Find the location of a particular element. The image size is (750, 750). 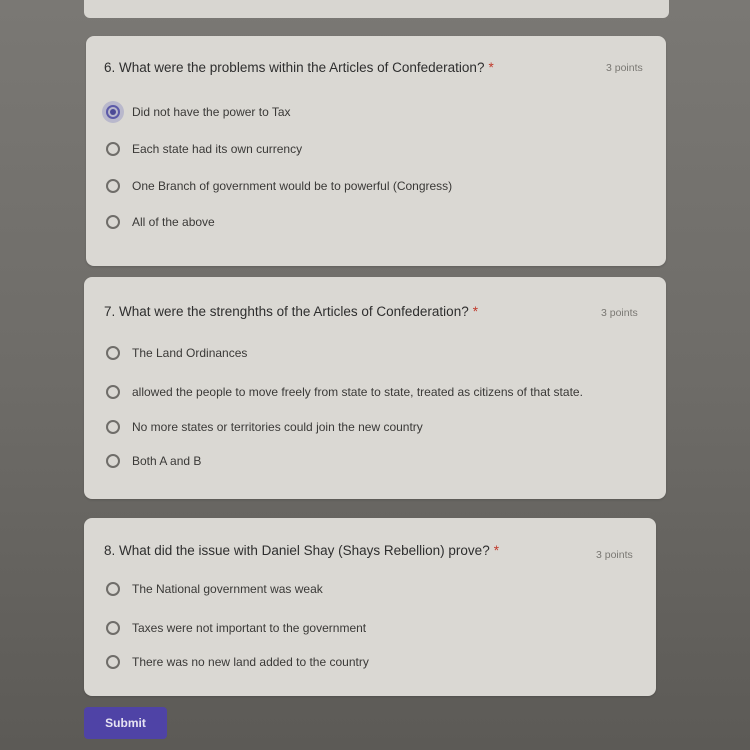

radio-option: The National government was weak is located at coordinates (212, 589).